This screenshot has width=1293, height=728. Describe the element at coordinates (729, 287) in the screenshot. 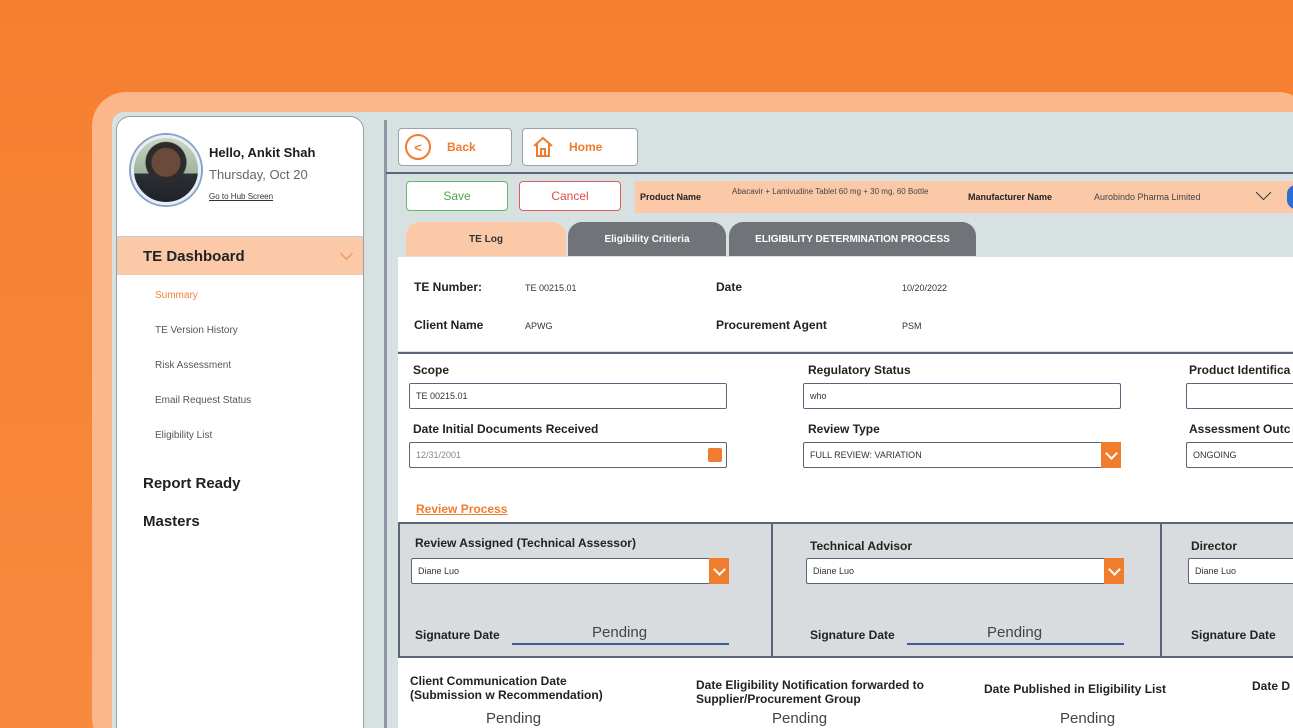

I see `date-label: Date` at that location.